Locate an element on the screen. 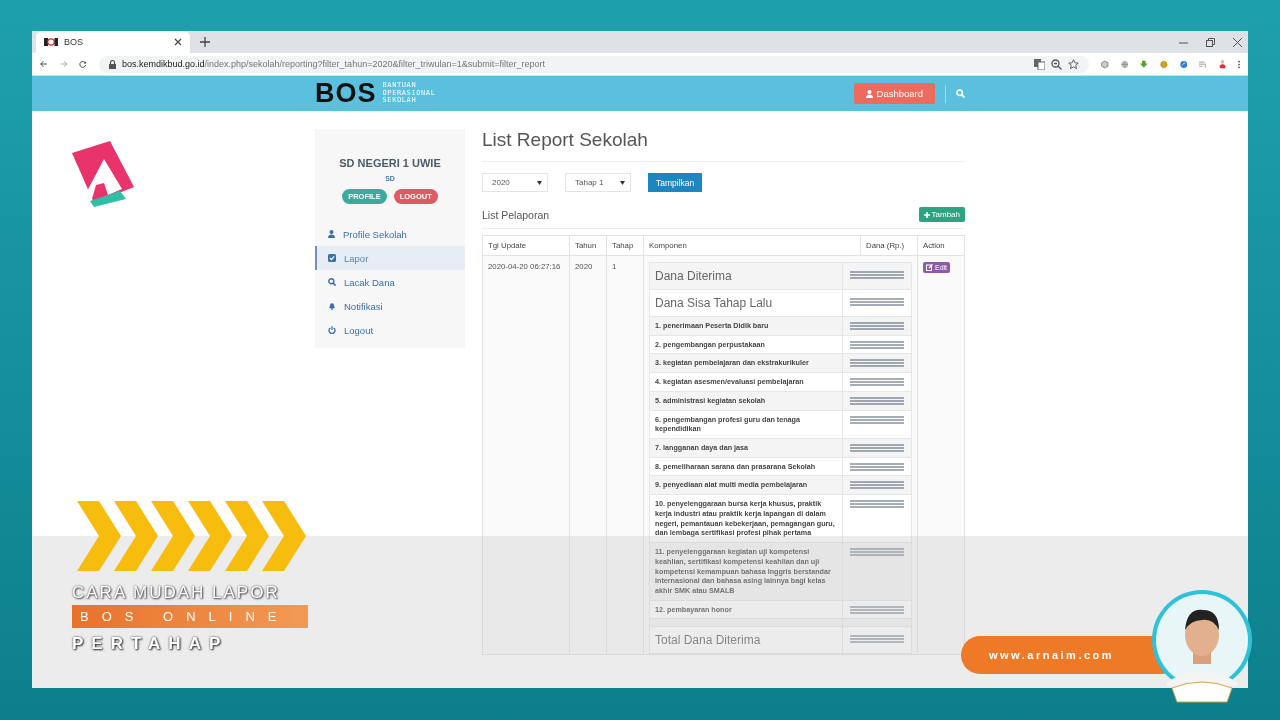 The image size is (1280, 720). edit-icon is located at coordinates (929, 267).